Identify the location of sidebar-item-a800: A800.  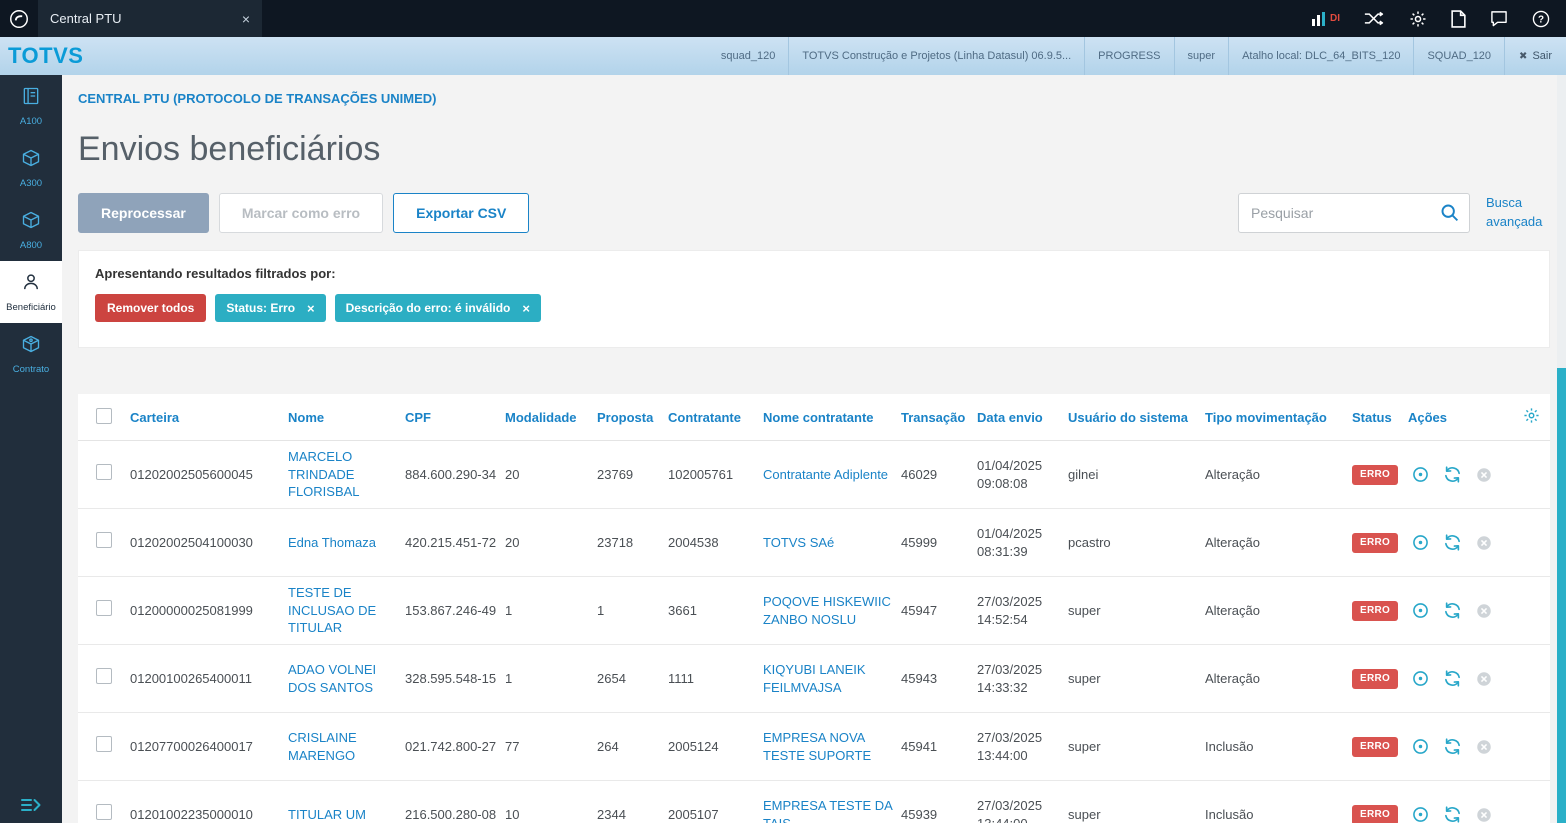
(31, 230).